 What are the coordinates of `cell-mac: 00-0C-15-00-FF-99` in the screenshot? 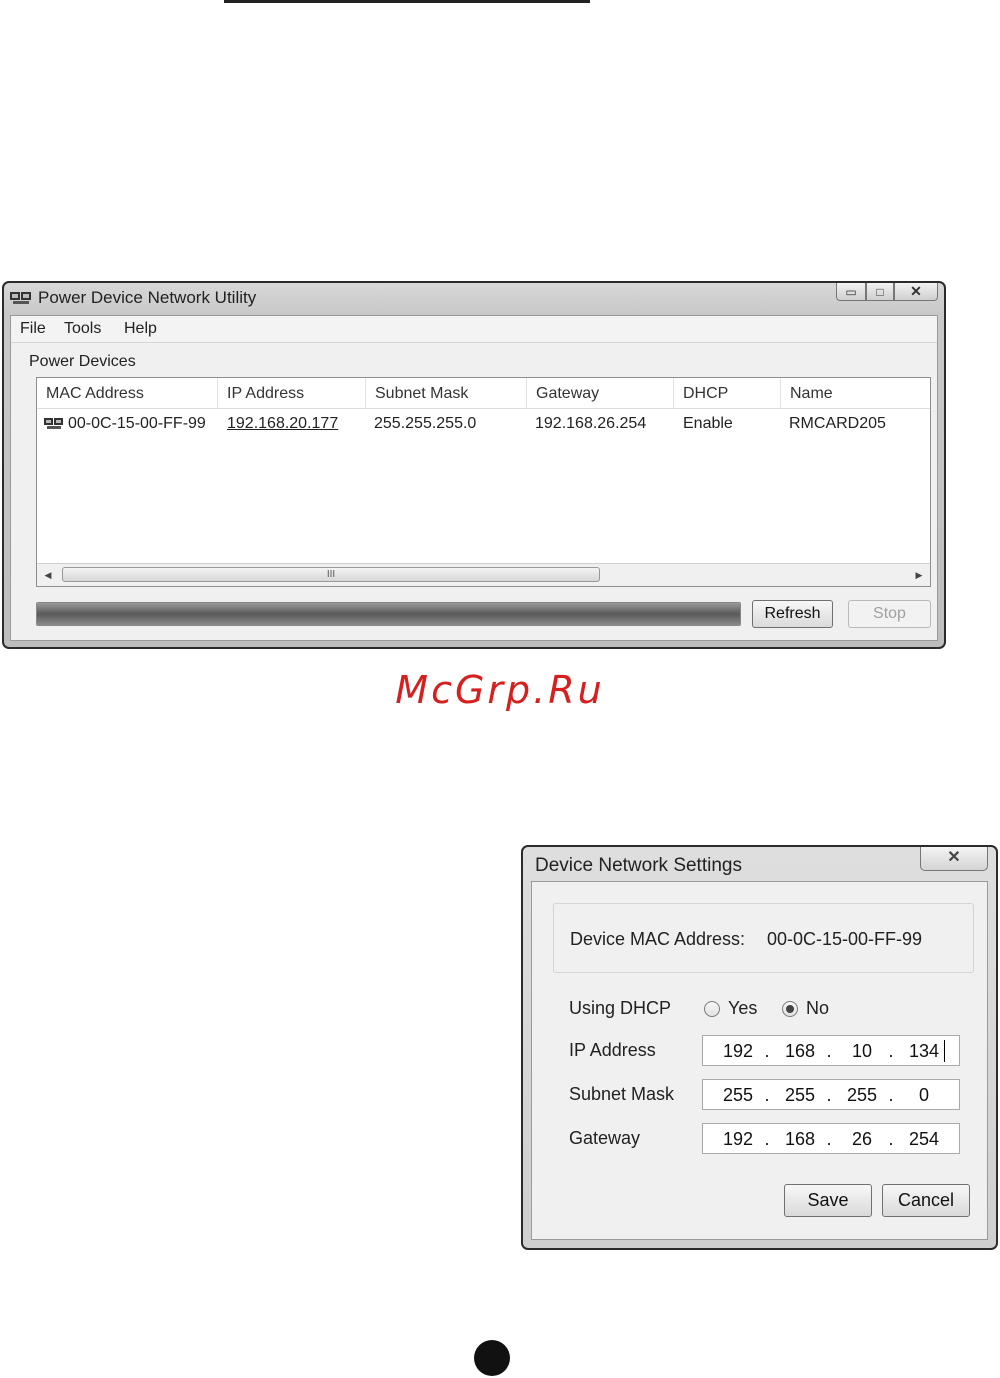 It's located at (137, 423).